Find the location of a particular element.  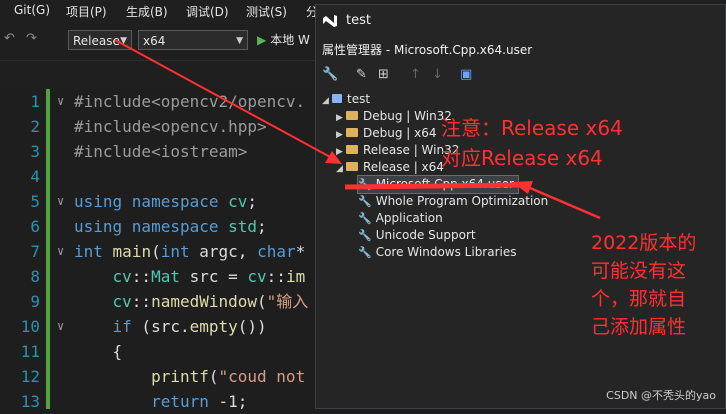

annotation-note-line1: 注意：Release x64 is located at coordinates (532, 128).